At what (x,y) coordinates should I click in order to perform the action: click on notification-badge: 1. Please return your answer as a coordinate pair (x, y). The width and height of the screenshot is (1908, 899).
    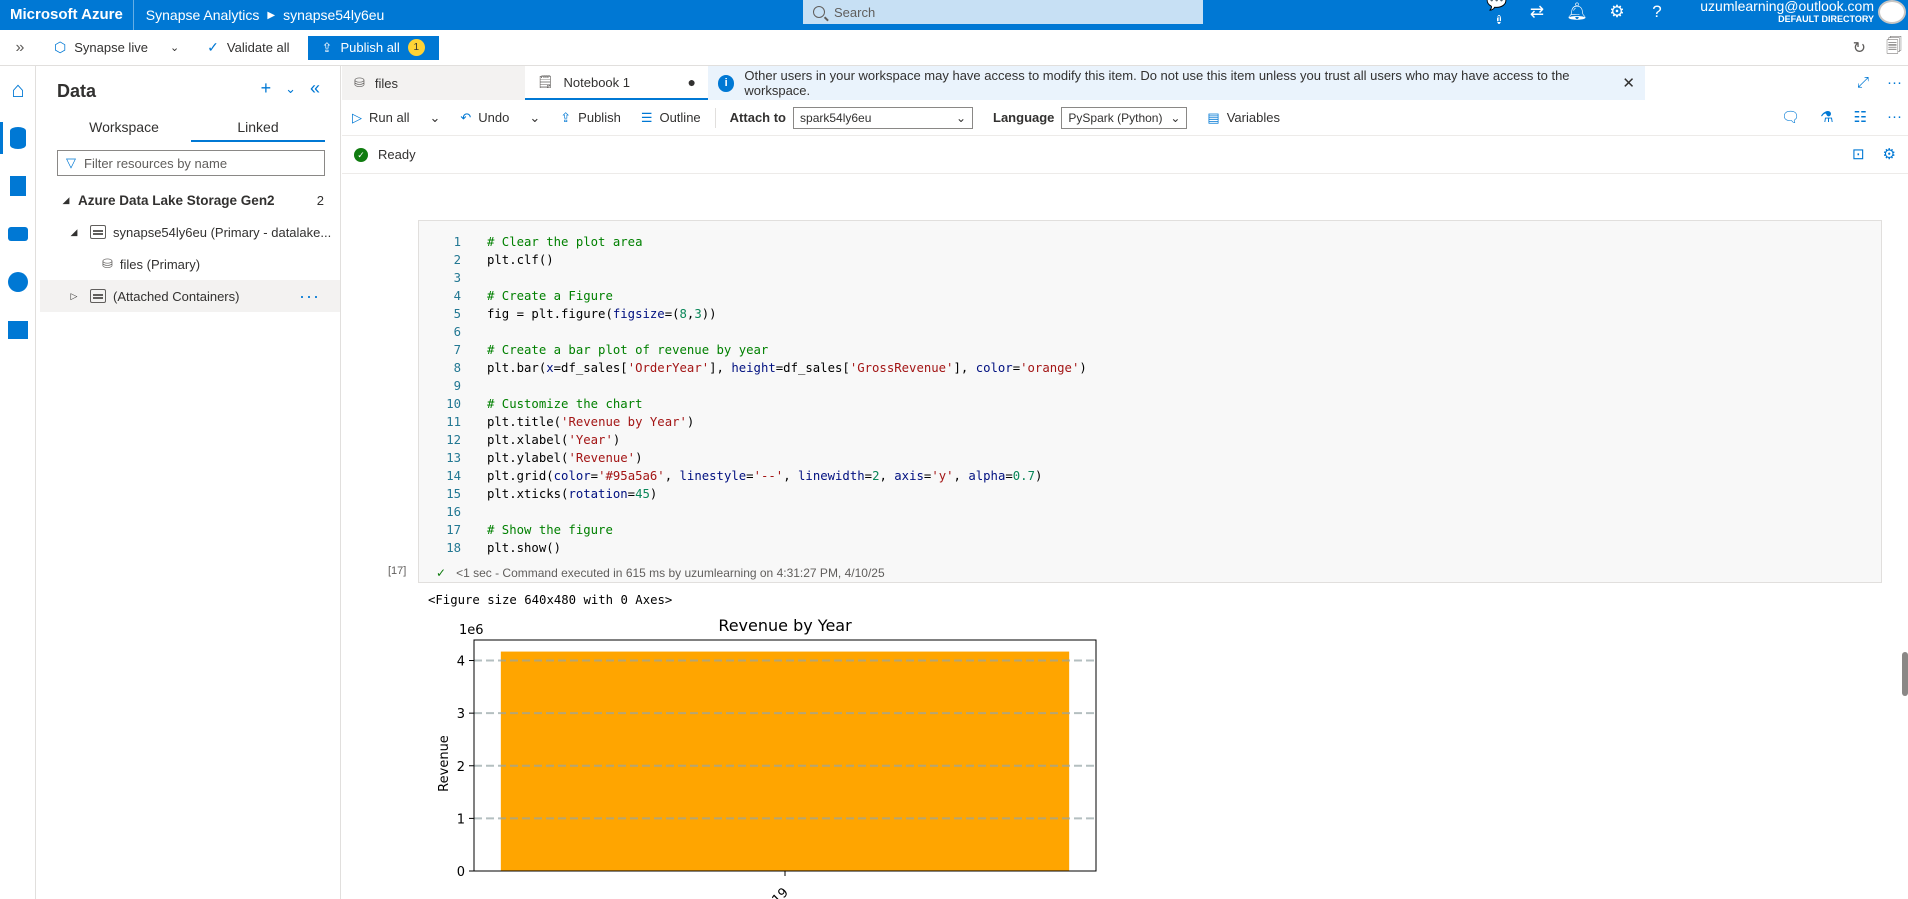
    Looking at the image, I should click on (1499, 19).